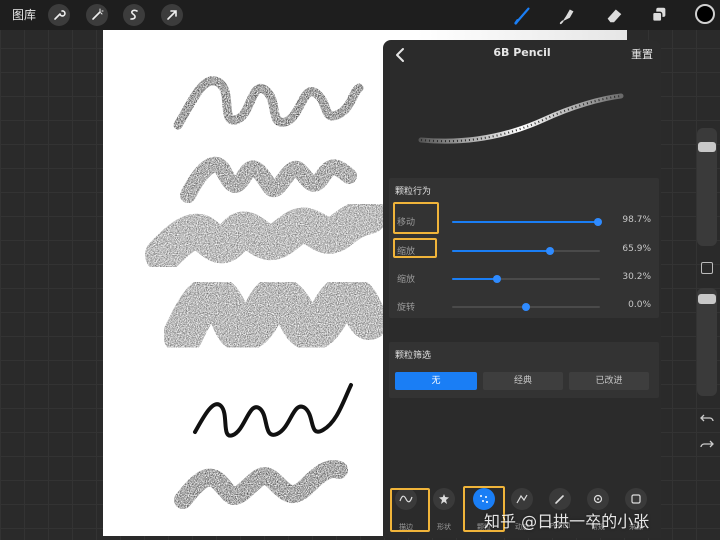  Describe the element at coordinates (97, 15) in the screenshot. I see `magic-wand-icon` at that location.